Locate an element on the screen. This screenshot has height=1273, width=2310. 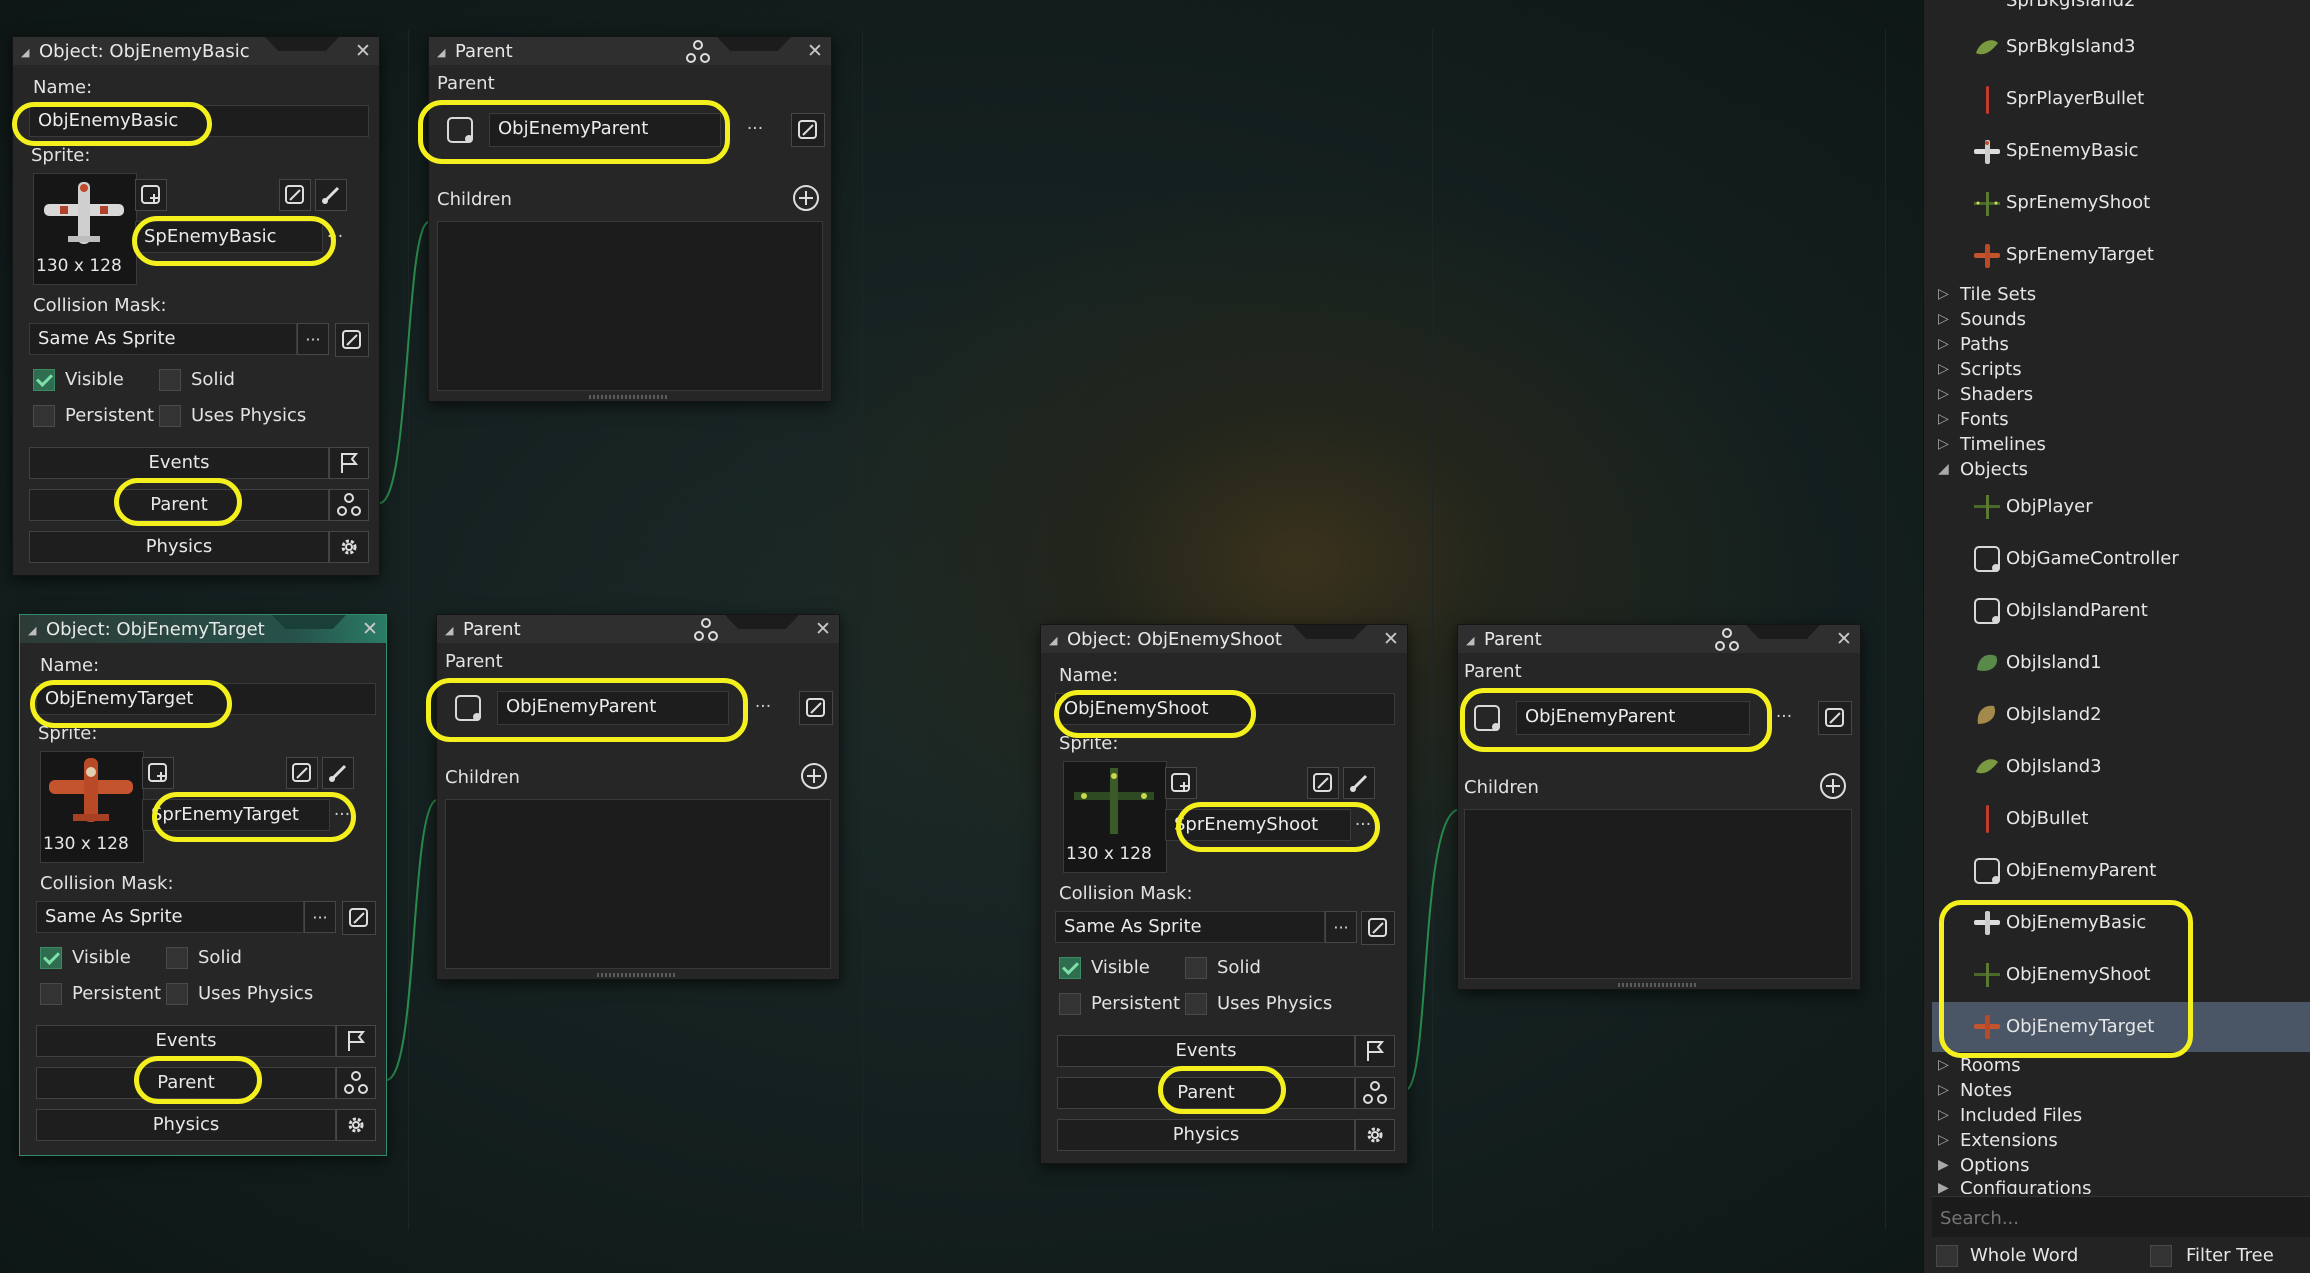
window-titlebar: ◢ Object: ObjEnemyTarget ✕ is located at coordinates (203, 629).